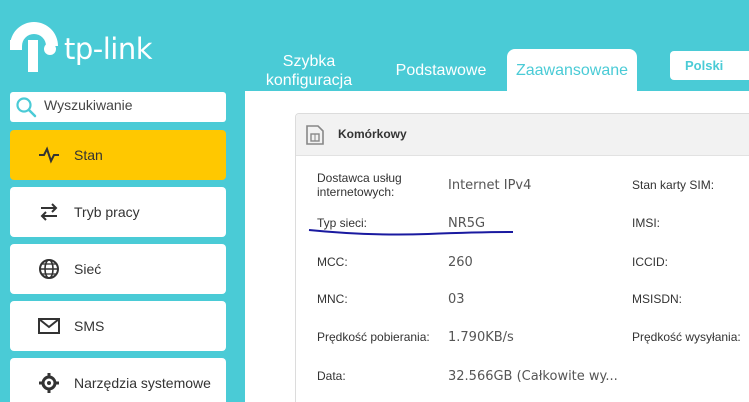  I want to click on gear-icon, so click(49, 383).